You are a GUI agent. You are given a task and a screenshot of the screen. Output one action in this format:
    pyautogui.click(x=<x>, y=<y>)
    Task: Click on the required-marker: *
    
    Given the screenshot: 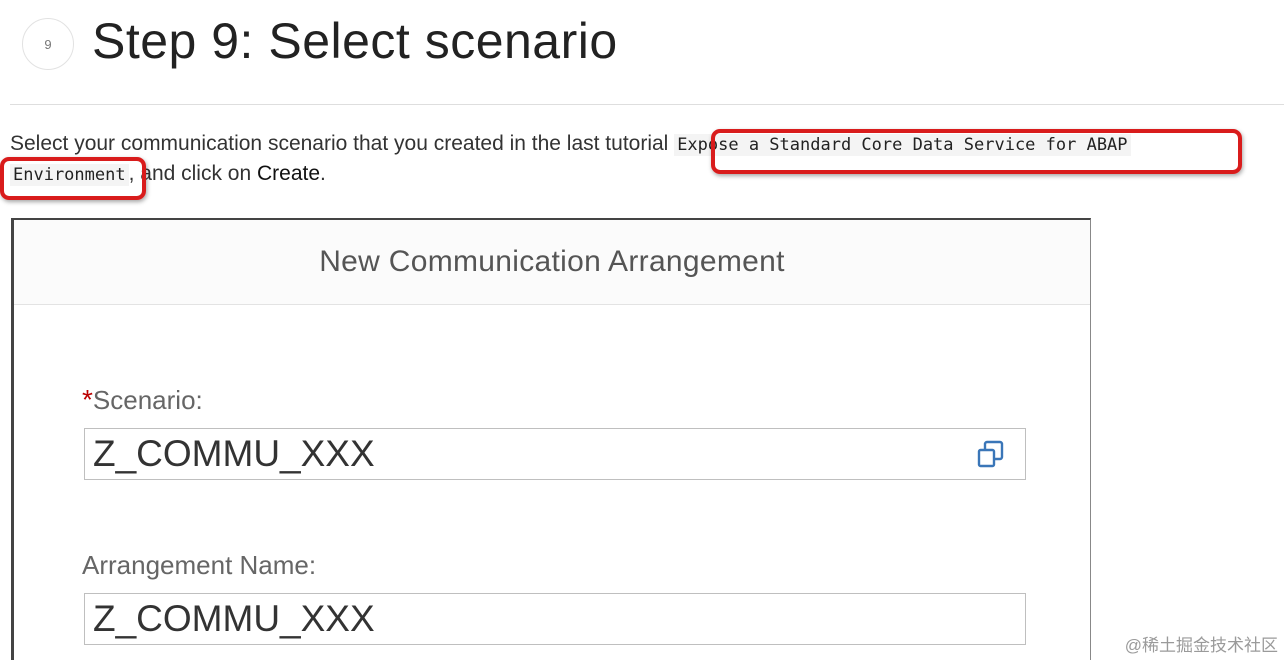 What is the action you would take?
    pyautogui.click(x=87, y=399)
    